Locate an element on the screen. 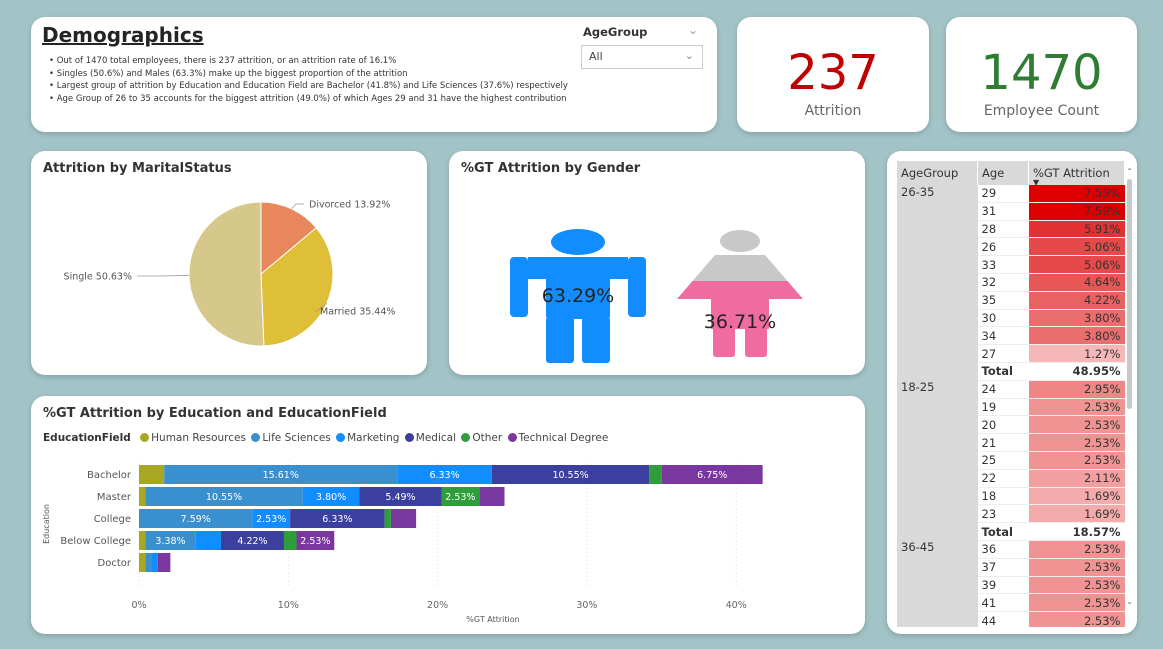  female-figure-icon is located at coordinates (740, 294).